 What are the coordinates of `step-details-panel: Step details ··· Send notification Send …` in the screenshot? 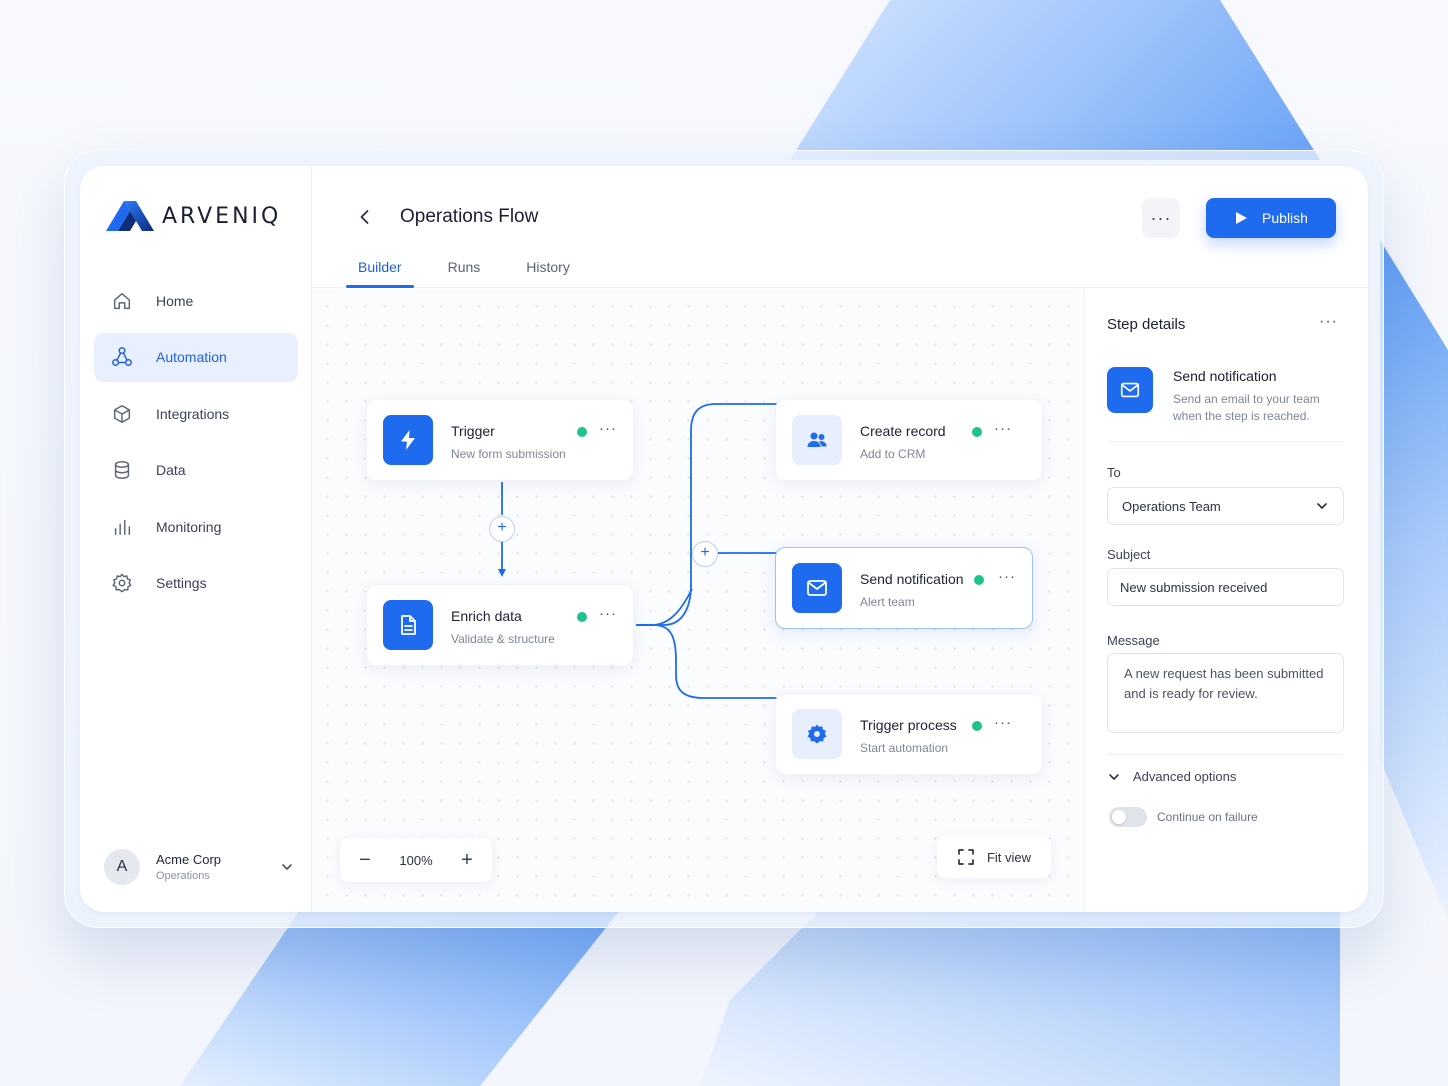 It's located at (1226, 600).